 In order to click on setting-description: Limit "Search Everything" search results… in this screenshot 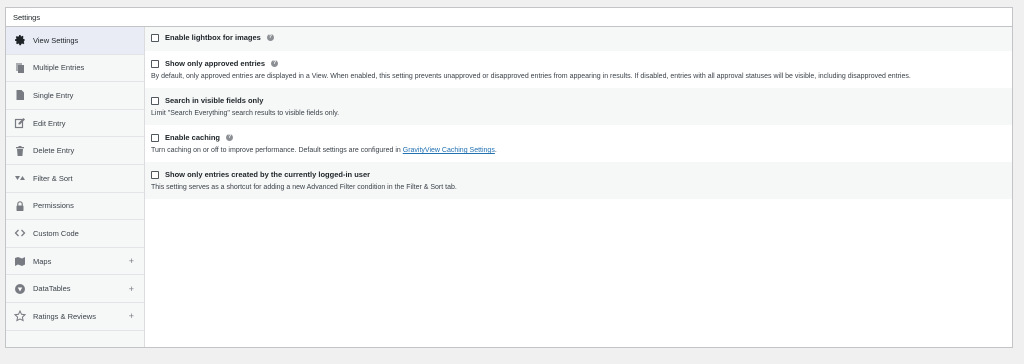, I will do `click(245, 113)`.